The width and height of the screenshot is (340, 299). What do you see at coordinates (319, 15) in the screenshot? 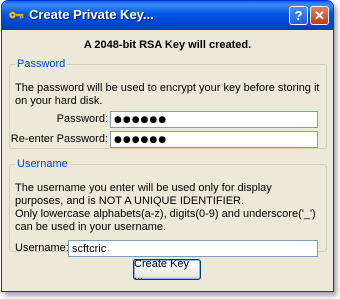
I see `close-button: ✕` at bounding box center [319, 15].